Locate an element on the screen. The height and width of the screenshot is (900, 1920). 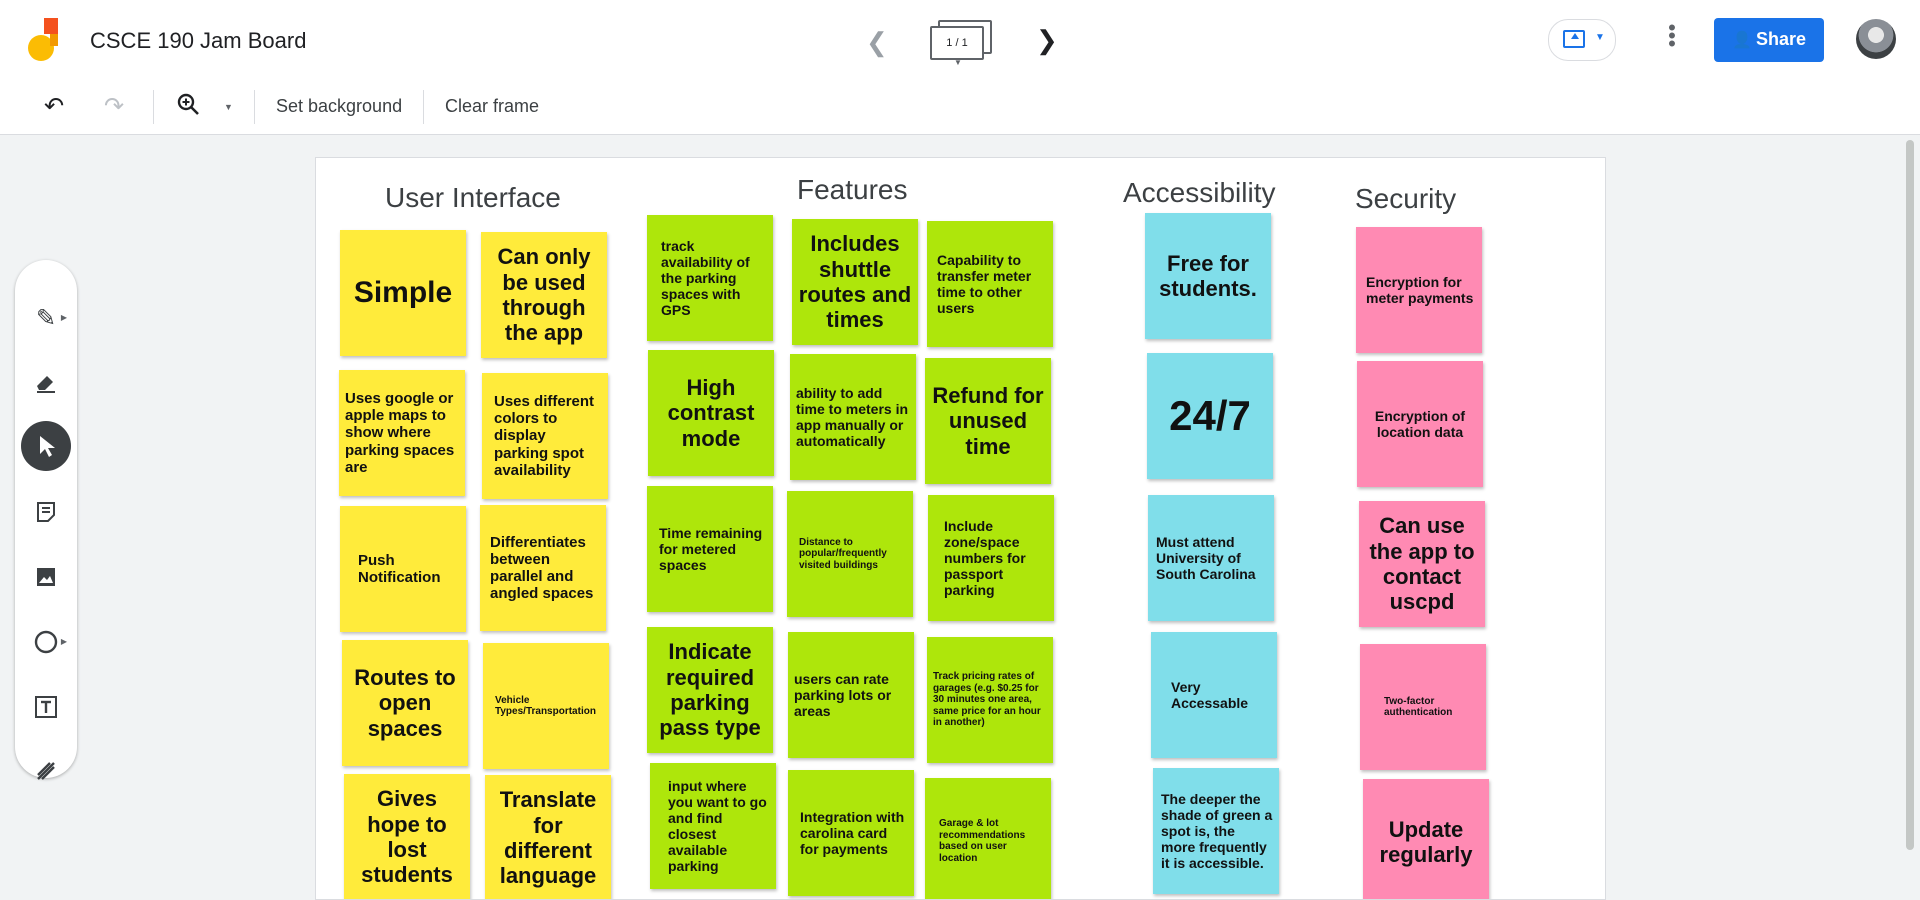
undo-icon: ↶ is located at coordinates (54, 106).